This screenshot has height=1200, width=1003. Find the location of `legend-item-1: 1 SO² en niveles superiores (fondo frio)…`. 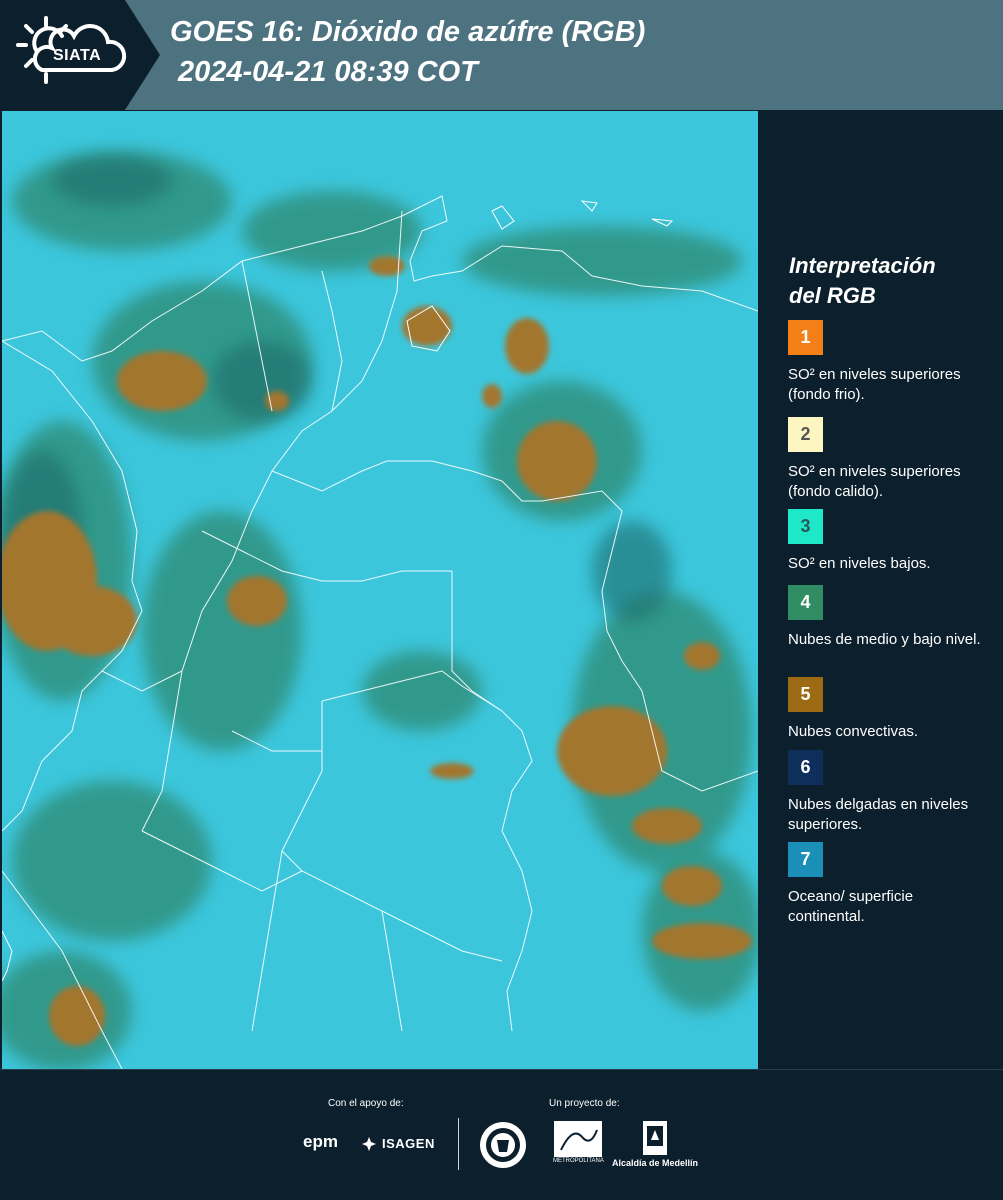

legend-item-1: 1 SO² en niveles superiores (fondo frio)… is located at coordinates (890, 362).